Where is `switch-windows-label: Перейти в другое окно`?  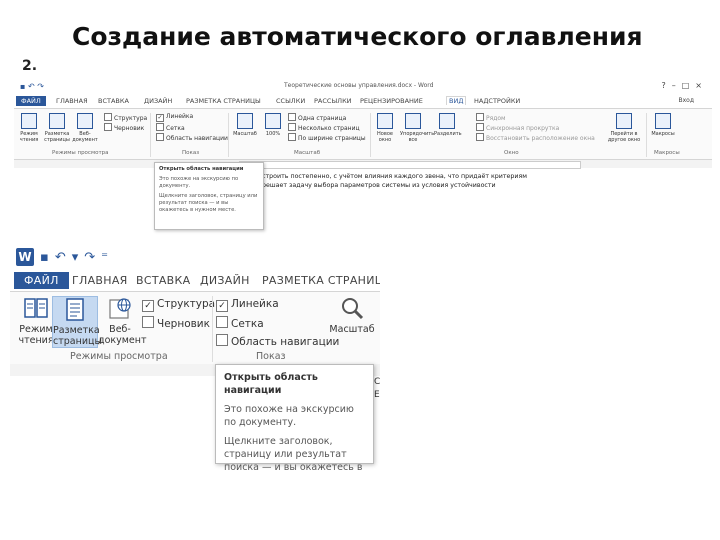 switch-windows-label: Перейти в другое окно is located at coordinates (624, 137).